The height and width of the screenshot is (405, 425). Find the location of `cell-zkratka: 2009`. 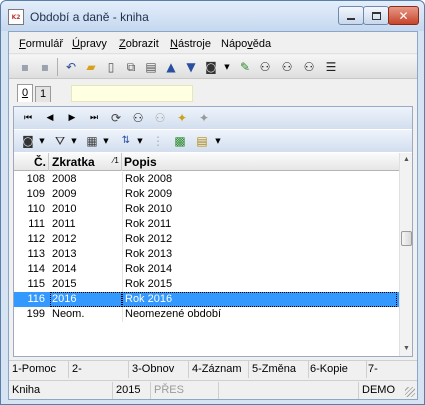

cell-zkratka: 2009 is located at coordinates (64, 194).